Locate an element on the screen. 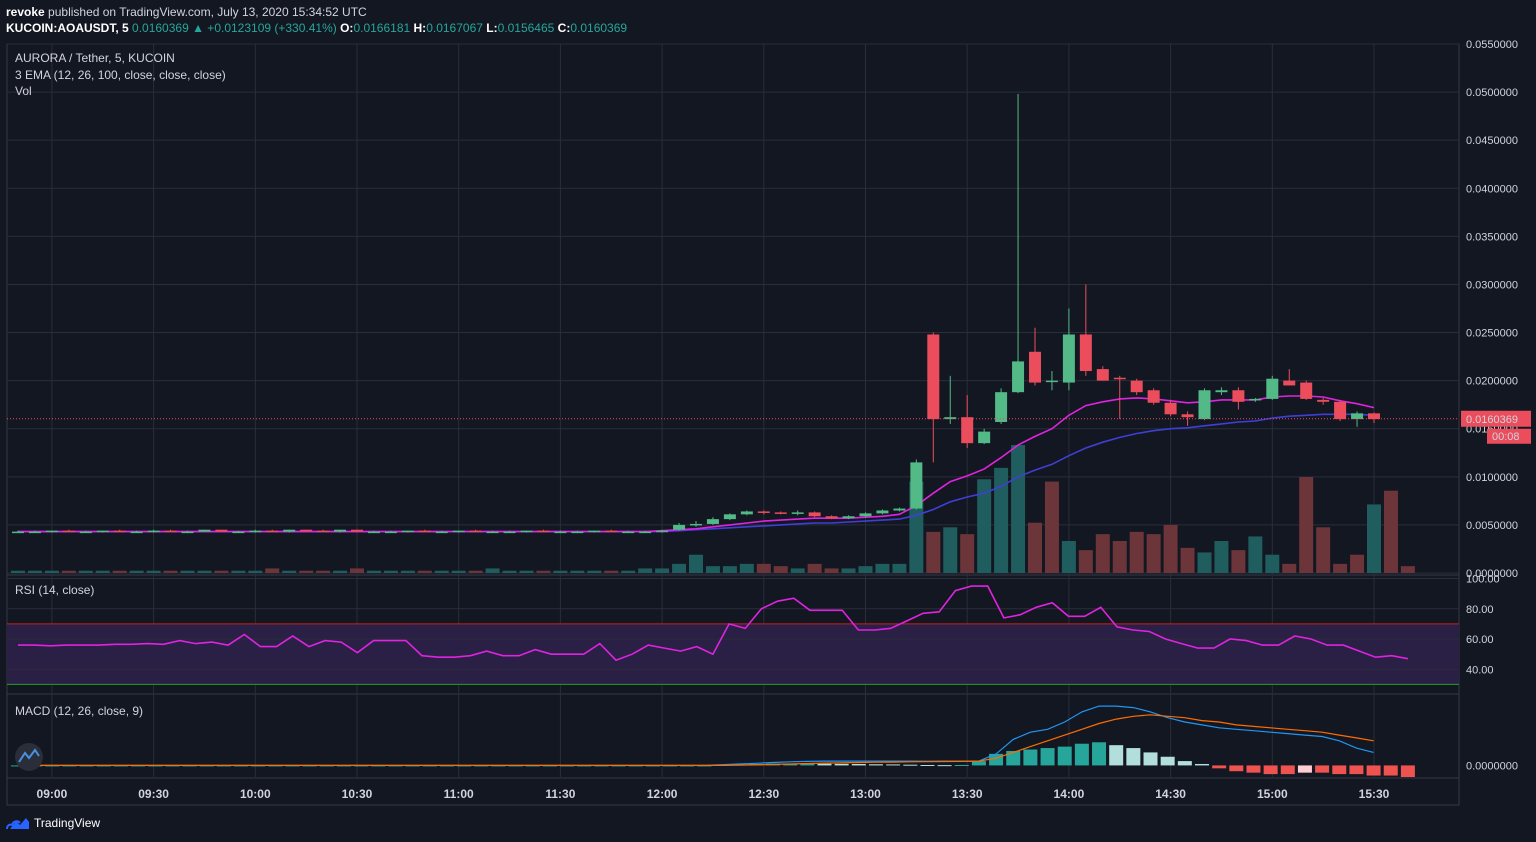  volume-legend: Vol is located at coordinates (23, 91).